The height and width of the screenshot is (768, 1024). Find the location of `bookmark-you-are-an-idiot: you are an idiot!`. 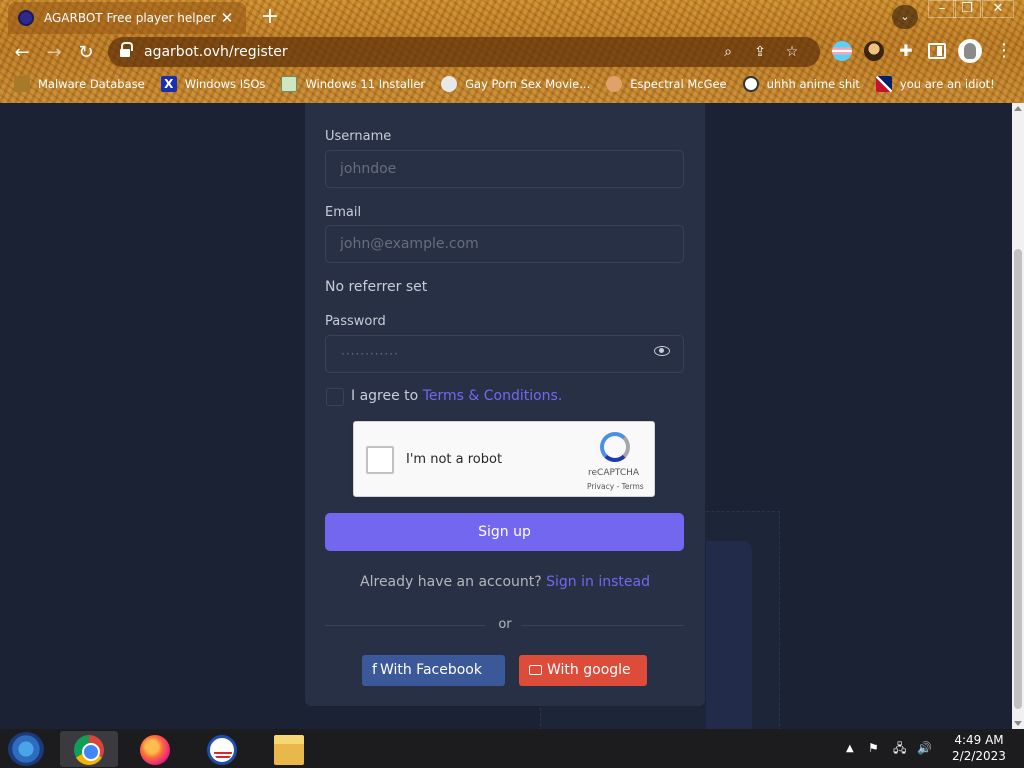

bookmark-you-are-an-idiot: you are an idiot! is located at coordinates (935, 84).